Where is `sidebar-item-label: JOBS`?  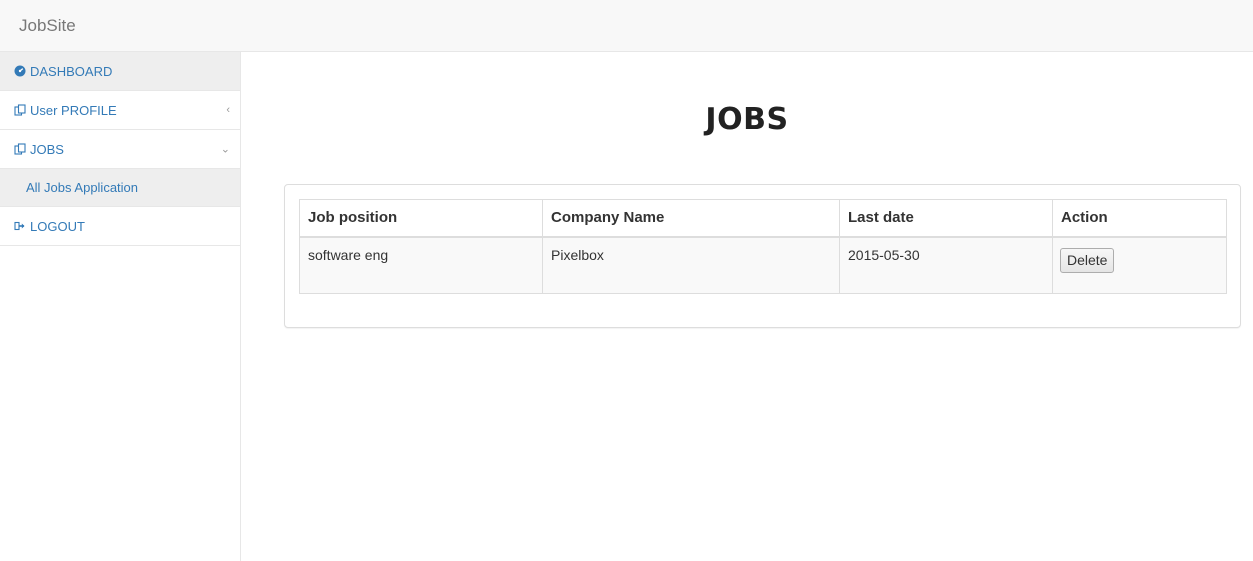 sidebar-item-label: JOBS is located at coordinates (47, 149).